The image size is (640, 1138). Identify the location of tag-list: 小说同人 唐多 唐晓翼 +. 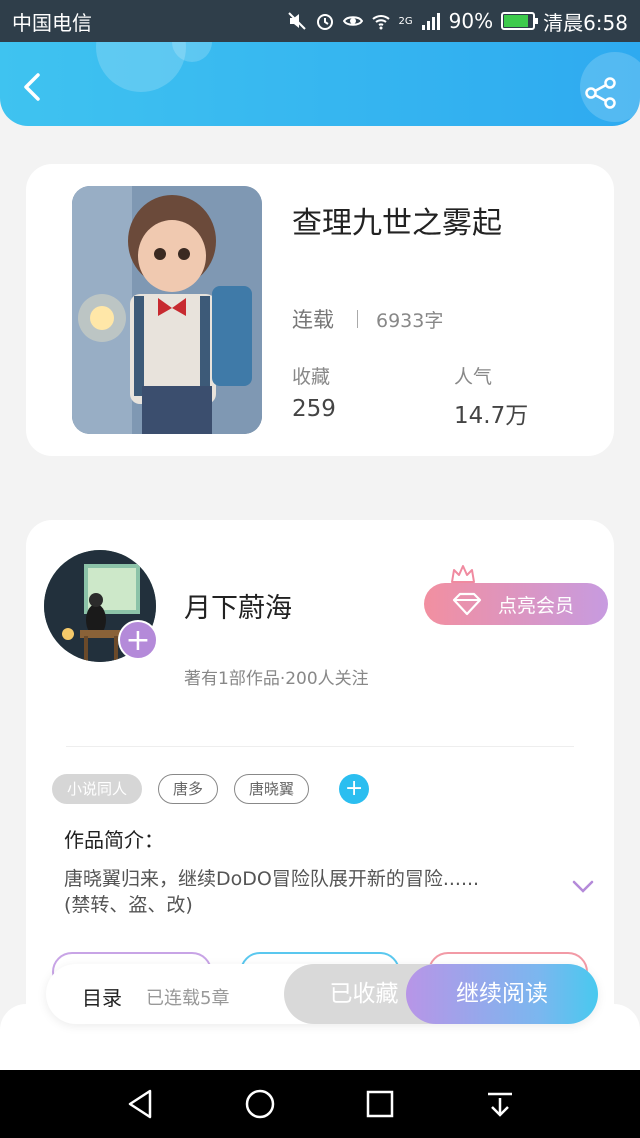
(211, 789).